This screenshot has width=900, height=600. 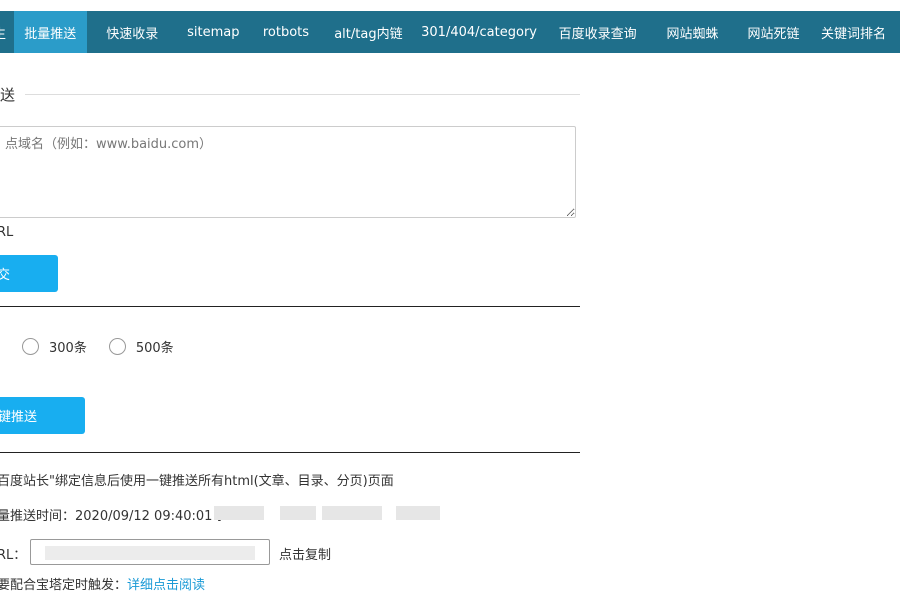 I want to click on read-more-link: 详细点击阅读, so click(x=166, y=585).